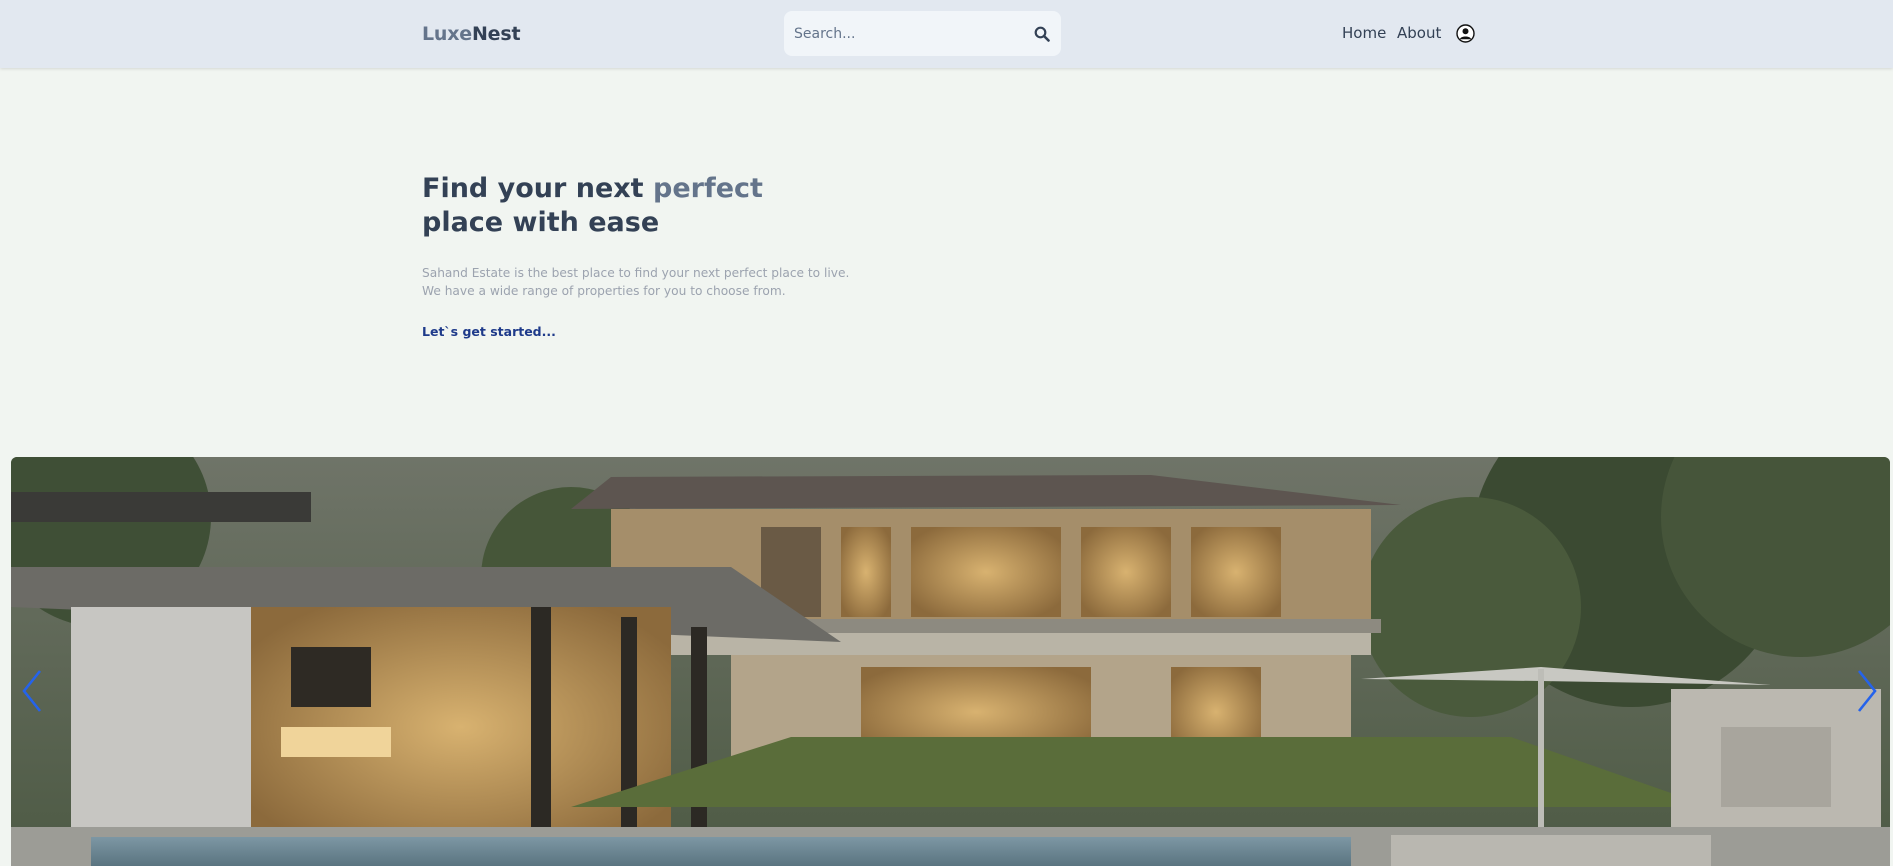 The height and width of the screenshot is (866, 1893). Describe the element at coordinates (1042, 34) in the screenshot. I see `search-icon` at that location.